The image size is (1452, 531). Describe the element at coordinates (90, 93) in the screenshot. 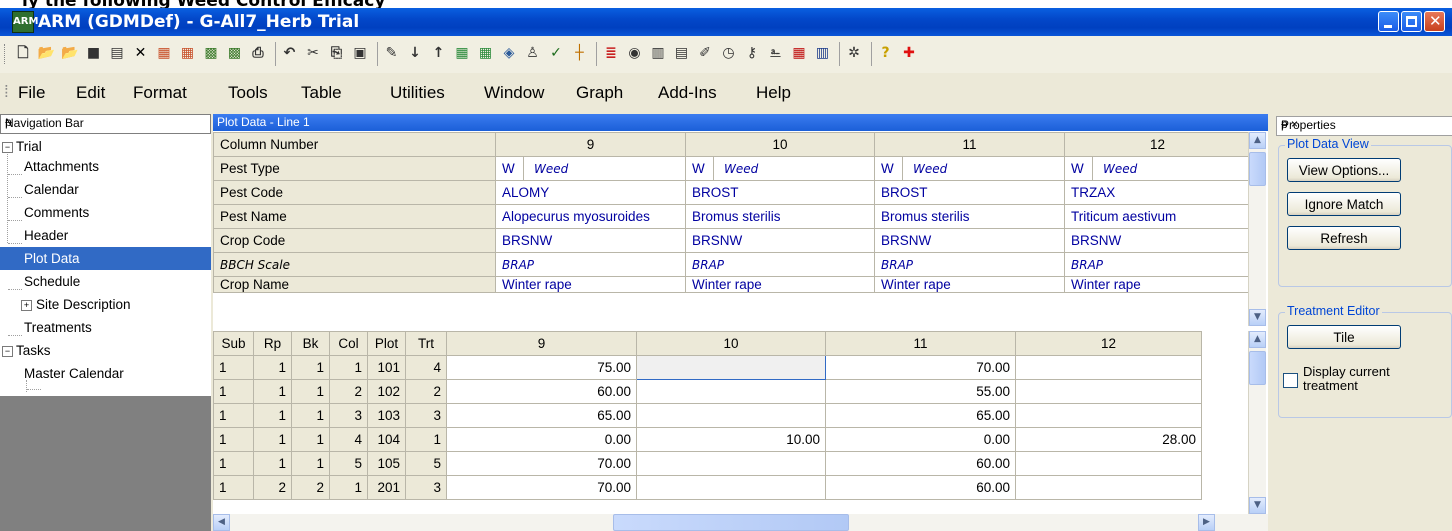

I see `menu-edit: Edit` at that location.